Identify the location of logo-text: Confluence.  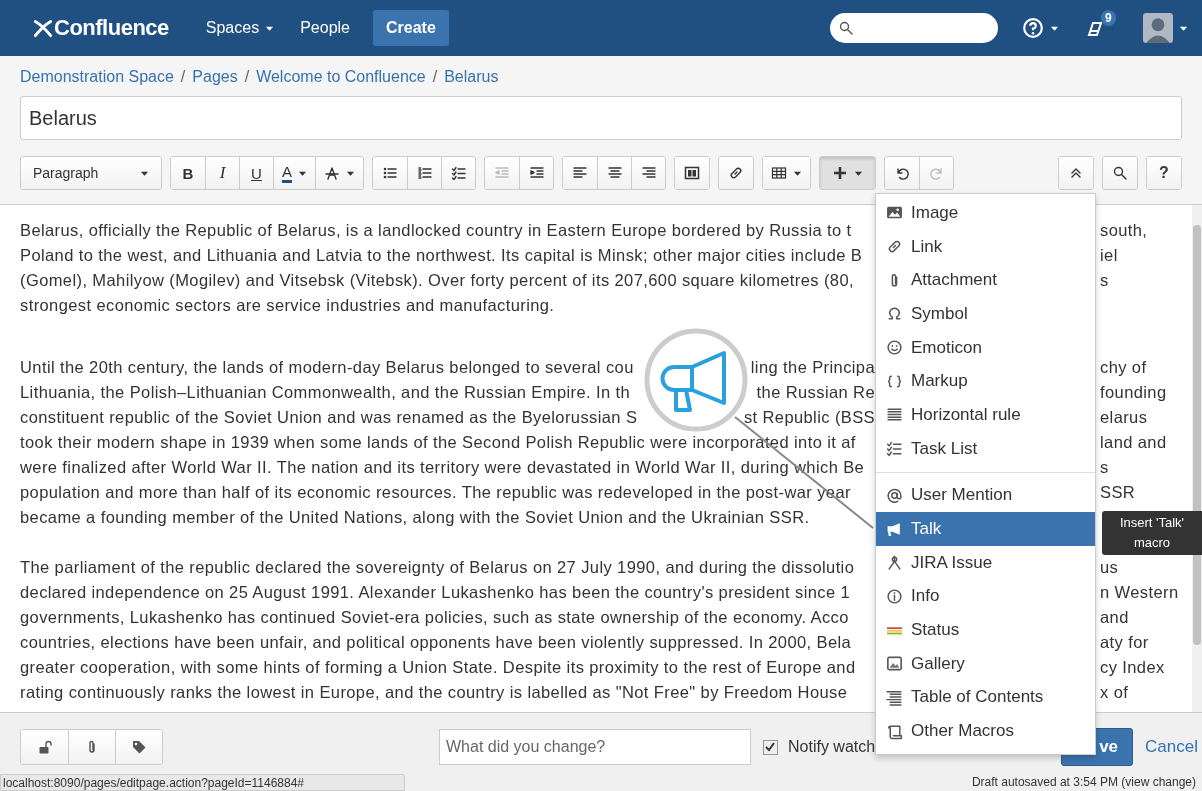
(111, 28).